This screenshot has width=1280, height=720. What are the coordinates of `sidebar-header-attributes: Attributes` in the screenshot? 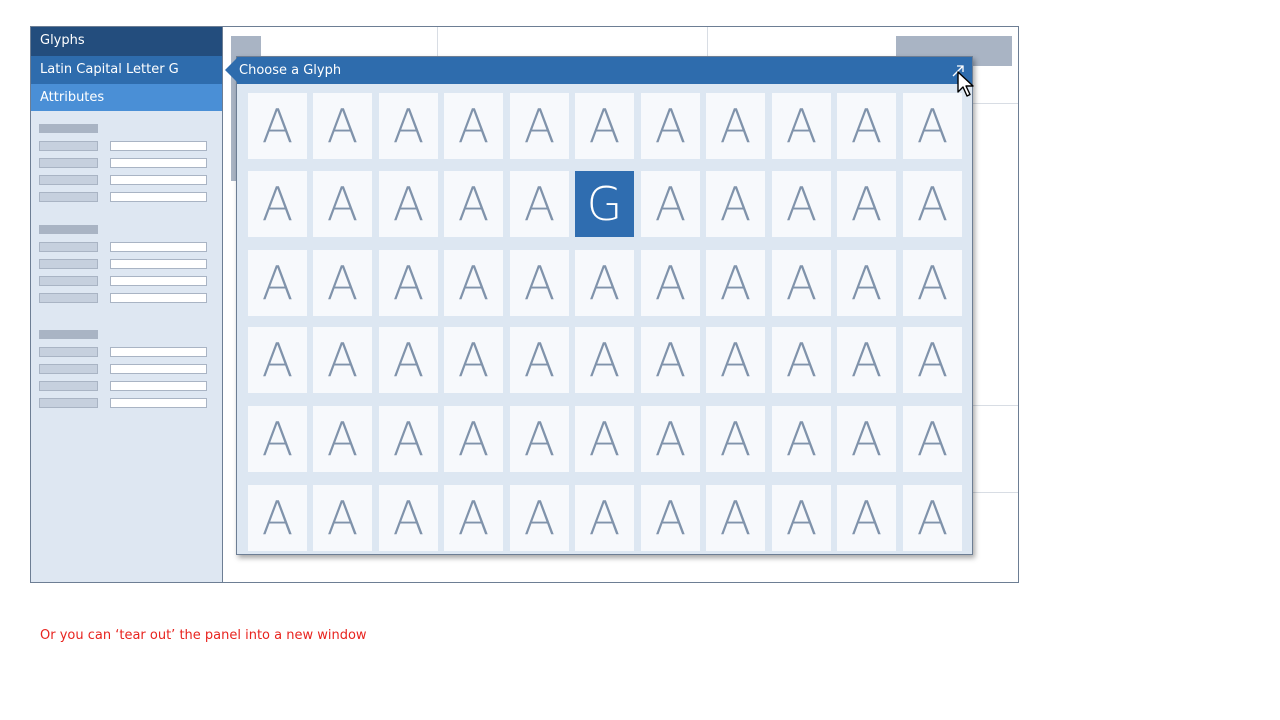 It's located at (126, 97).